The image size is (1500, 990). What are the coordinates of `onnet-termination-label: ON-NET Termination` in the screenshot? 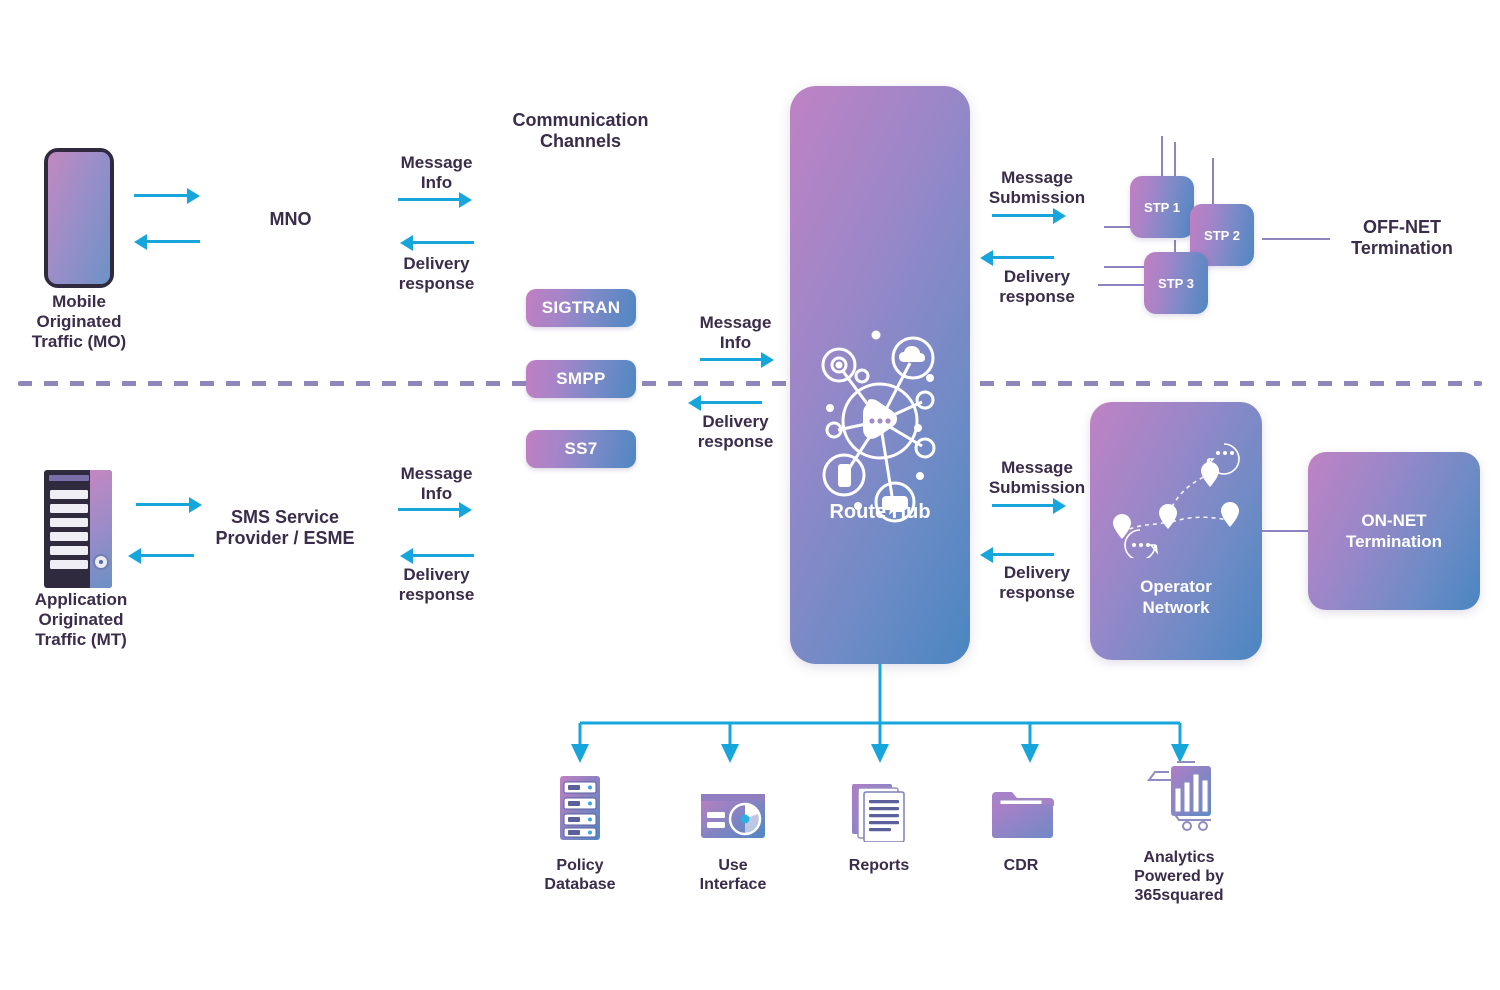 It's located at (1394, 530).